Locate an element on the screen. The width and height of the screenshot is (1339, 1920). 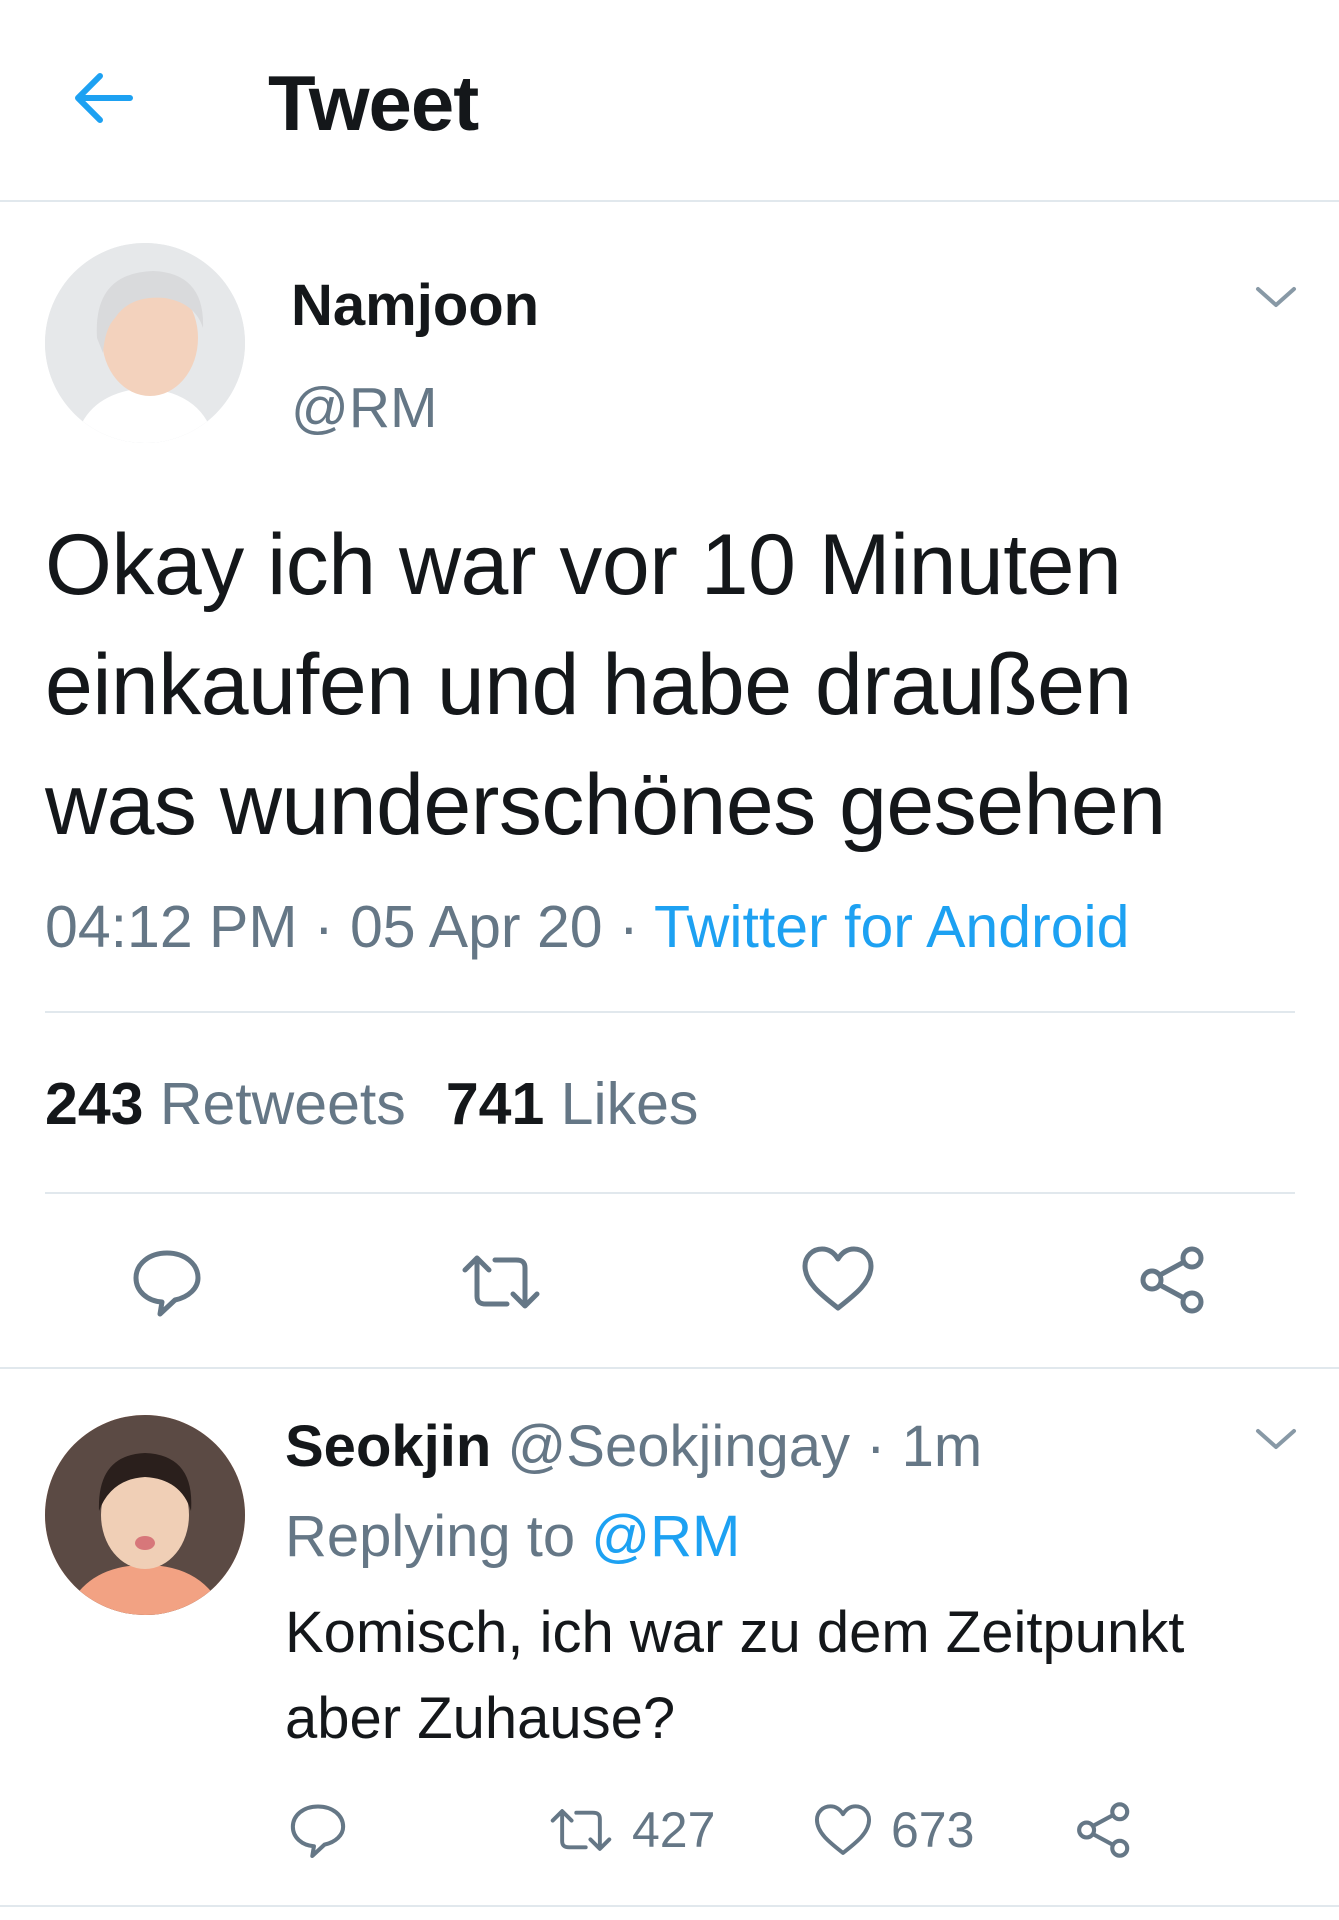
share-button is located at coordinates (1173, 1282).